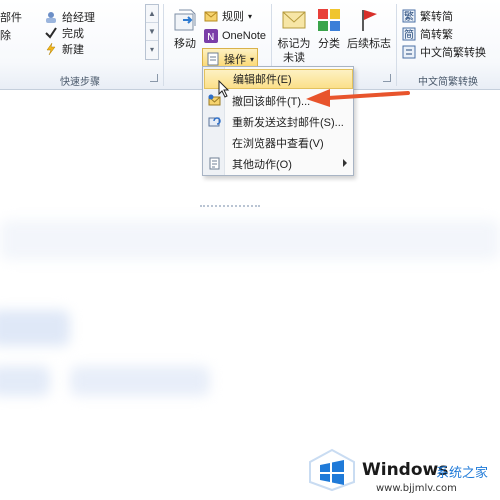 The image size is (500, 500). What do you see at coordinates (436, 35) in the screenshot?
I see `simp-to-trad-label: 简转繁` at bounding box center [436, 35].